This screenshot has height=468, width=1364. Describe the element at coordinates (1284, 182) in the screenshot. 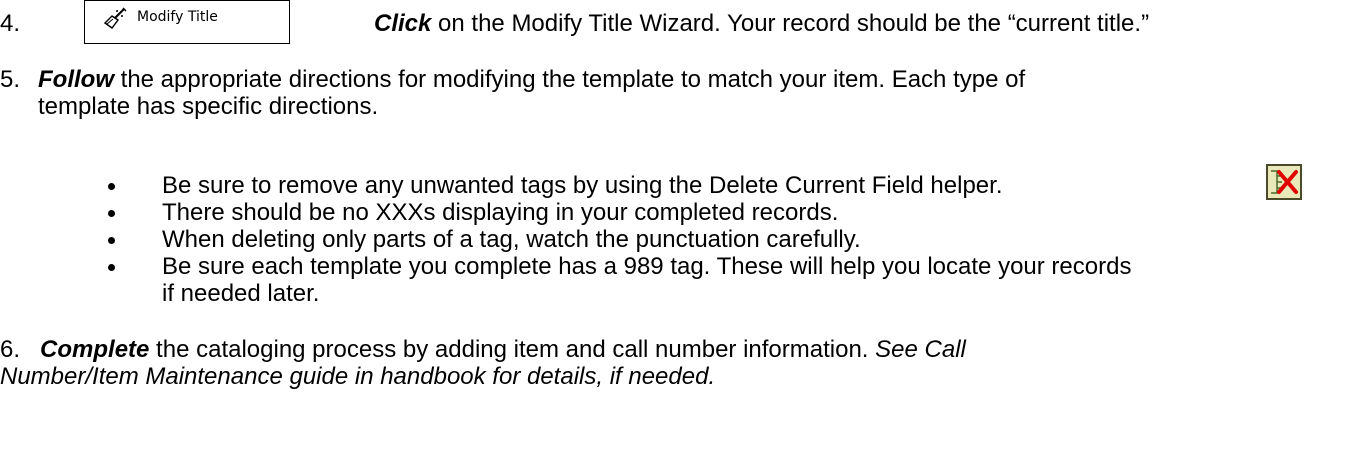

I see `delete-current-field-icon` at that location.